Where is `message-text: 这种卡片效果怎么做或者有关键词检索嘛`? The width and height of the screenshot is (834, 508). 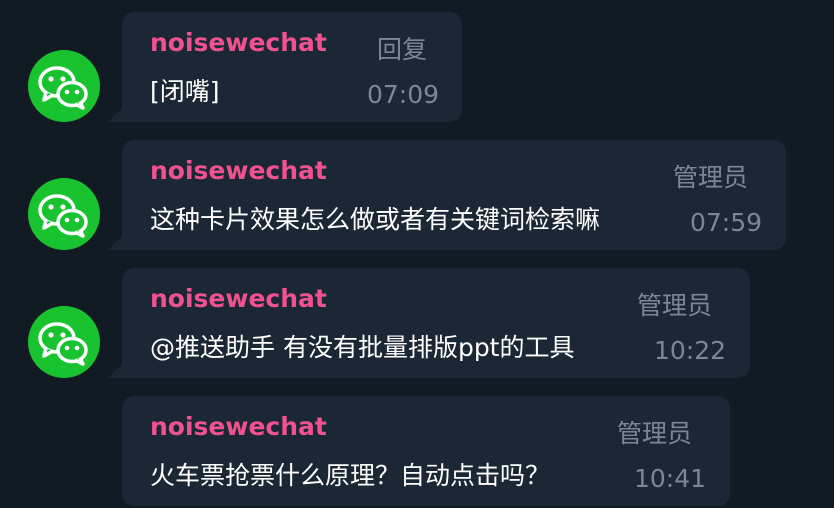 message-text: 这种卡片效果怎么做或者有关键词检索嘛 is located at coordinates (375, 219).